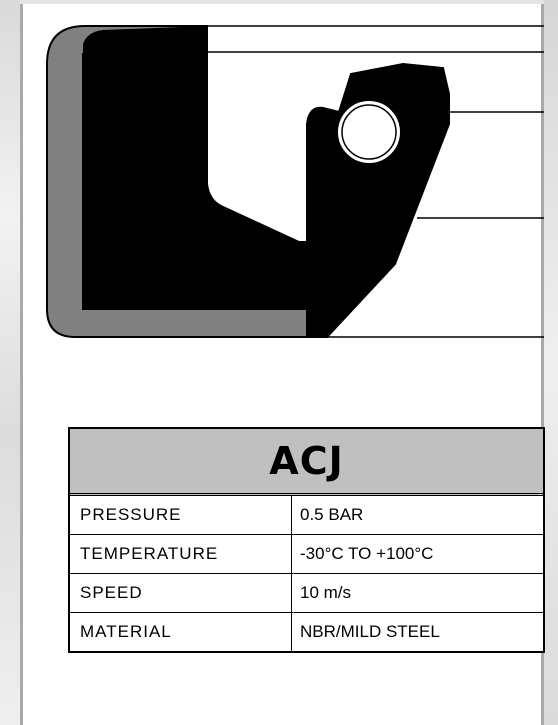 The width and height of the screenshot is (558, 725). Describe the element at coordinates (326, 592) in the screenshot. I see `spec-value: 10 m/s` at that location.